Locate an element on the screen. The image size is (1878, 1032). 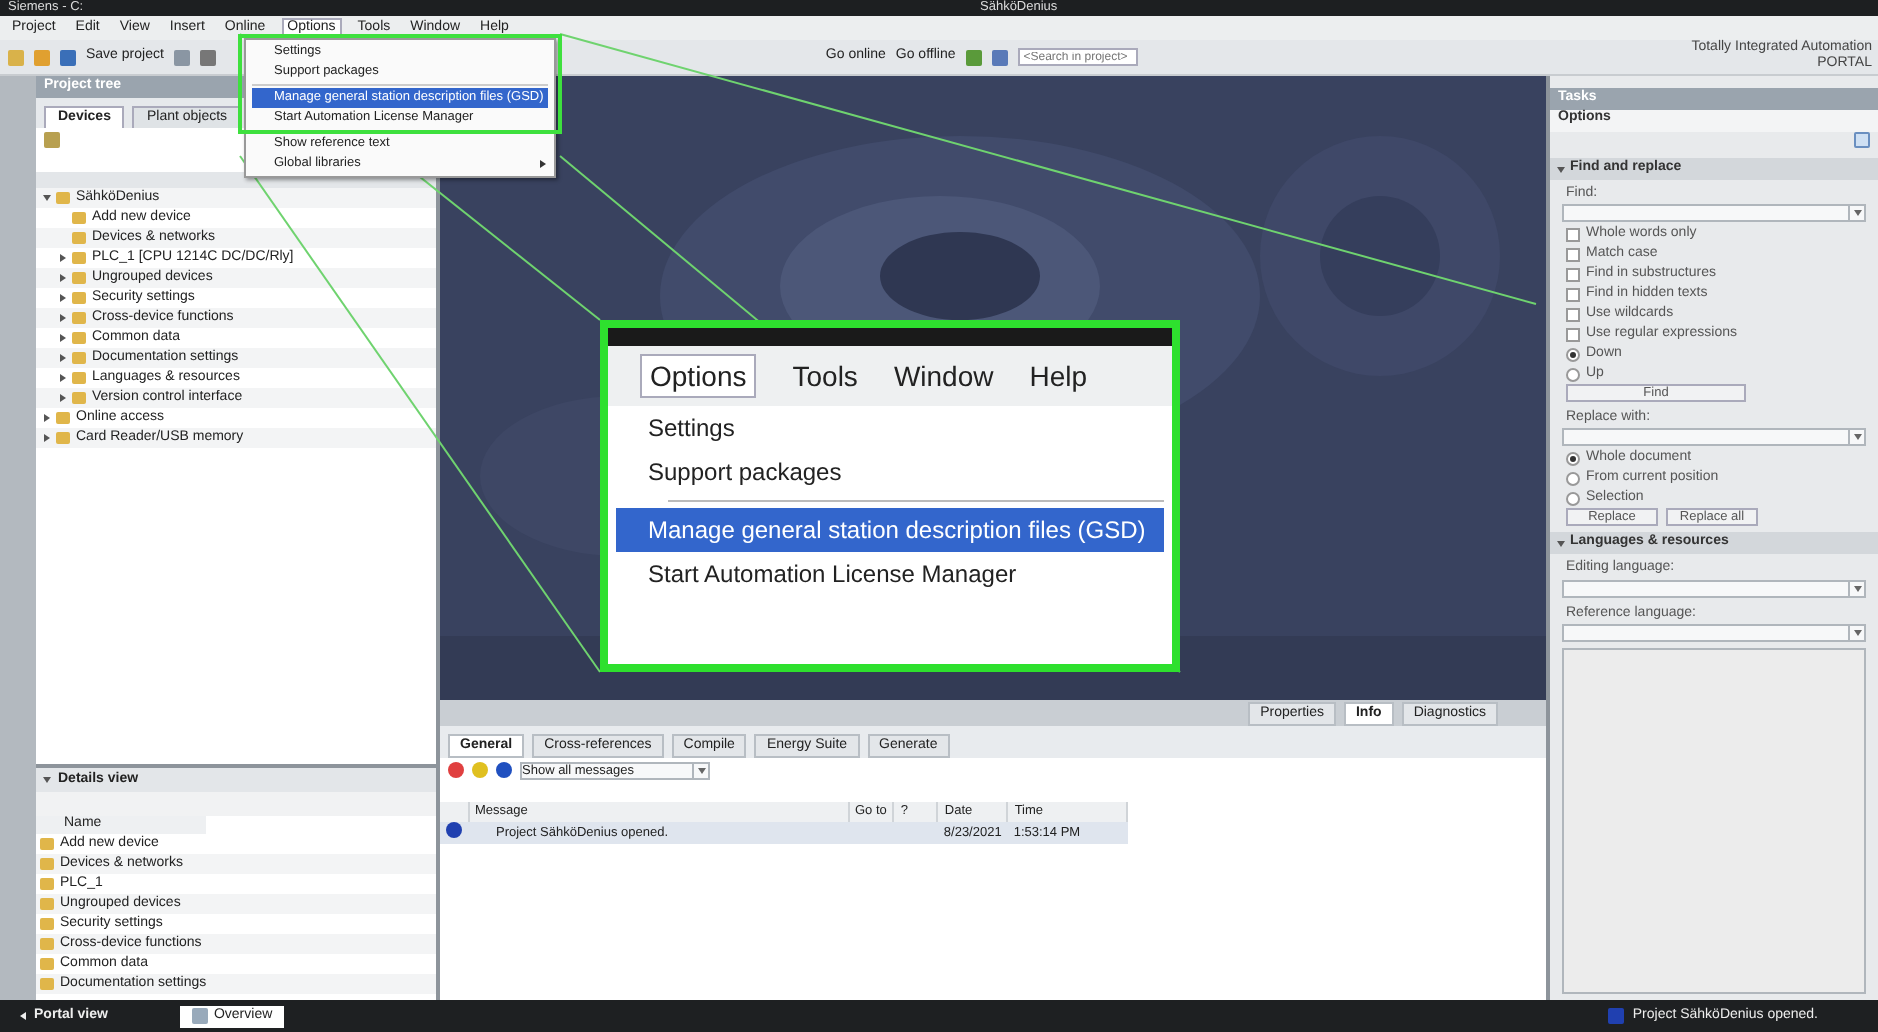
collapse-arrow-icon is located at coordinates (47, 780).